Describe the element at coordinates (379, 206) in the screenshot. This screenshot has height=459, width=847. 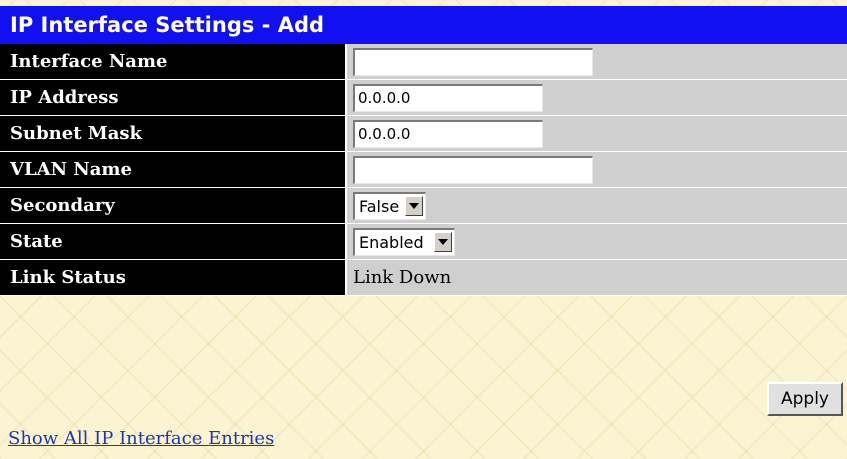
I see `secondary-select-value: False` at that location.